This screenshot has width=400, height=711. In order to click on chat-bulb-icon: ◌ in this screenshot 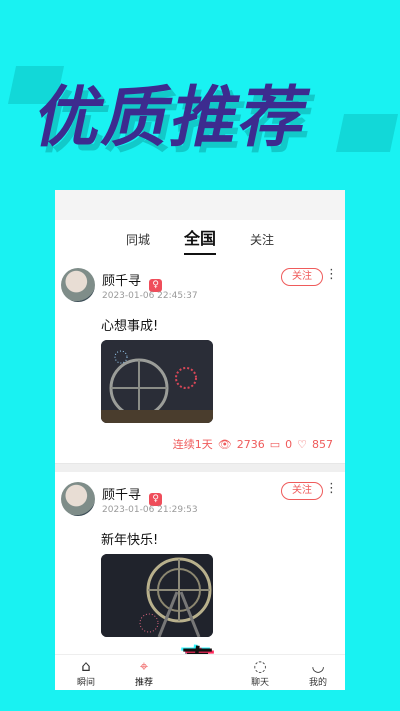, I will do `click(260, 665)`.